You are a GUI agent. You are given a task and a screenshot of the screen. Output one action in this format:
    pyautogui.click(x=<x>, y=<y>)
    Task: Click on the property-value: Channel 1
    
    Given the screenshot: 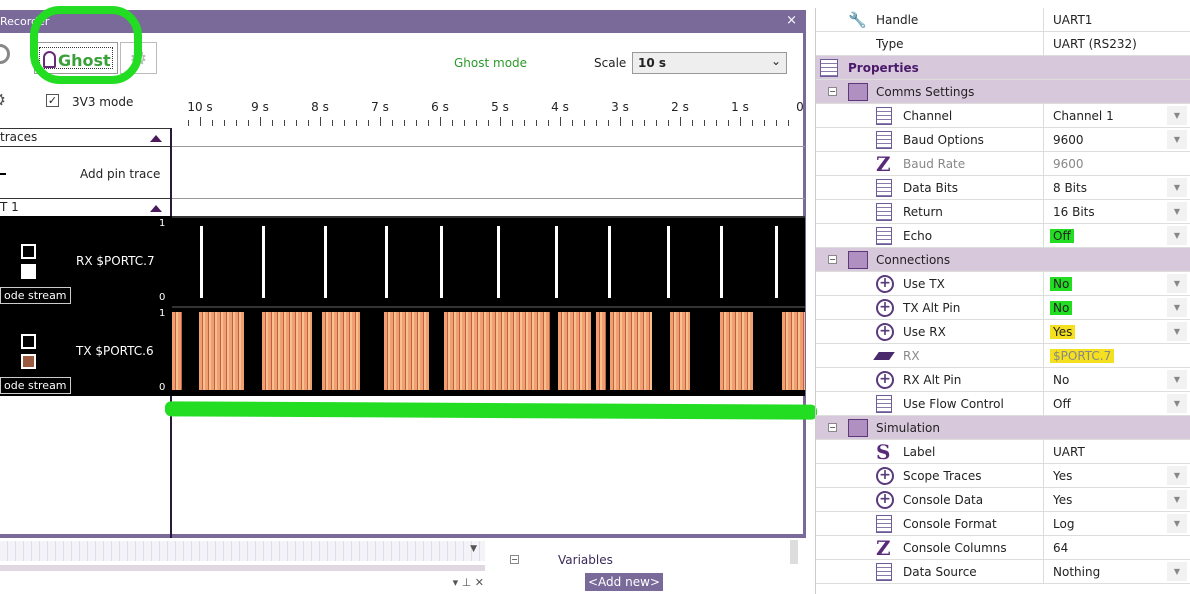 What is the action you would take?
    pyautogui.click(x=1083, y=116)
    